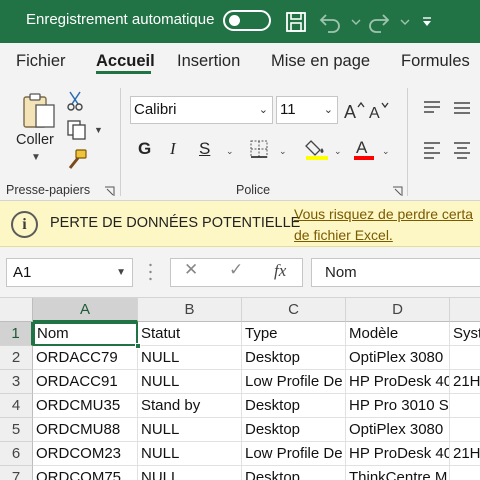 This screenshot has height=480, width=480. Describe the element at coordinates (465, 334) in the screenshot. I see `table-cell: Syst` at that location.